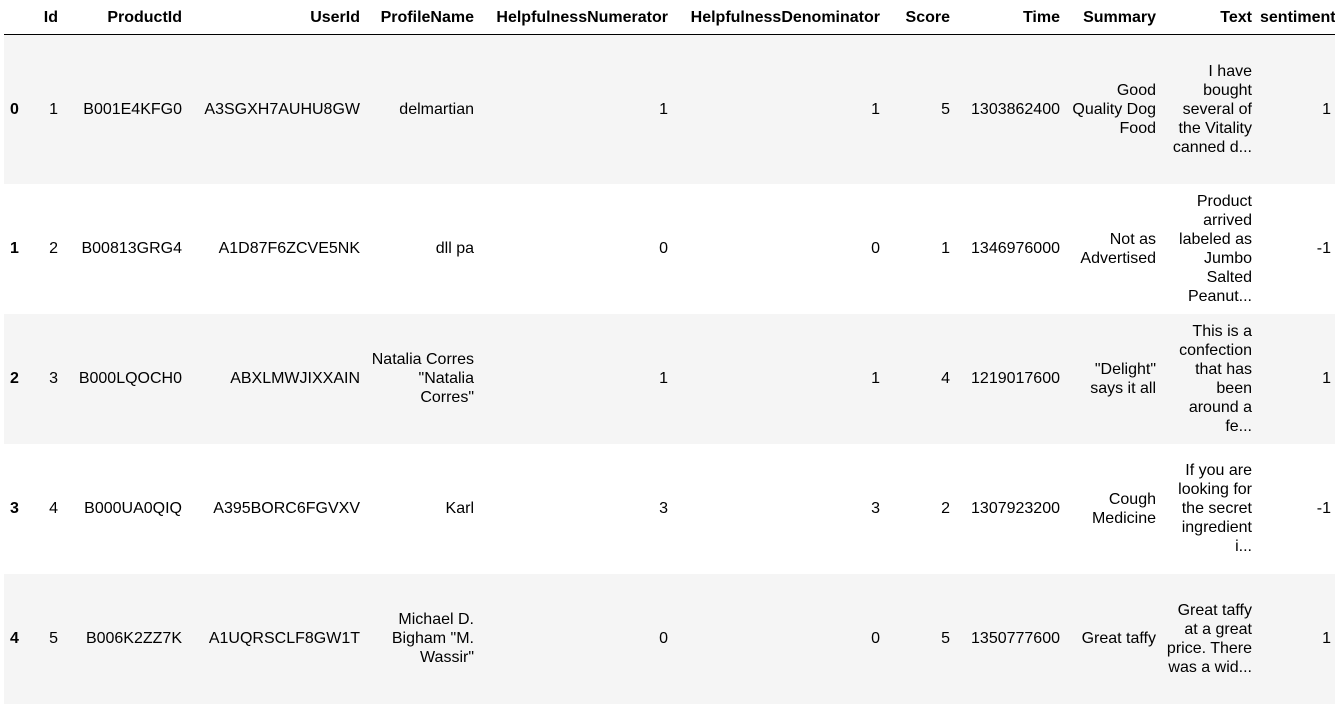 The width and height of the screenshot is (1335, 726). Describe the element at coordinates (459, 508) in the screenshot. I see `cell-profilename: Karl` at that location.